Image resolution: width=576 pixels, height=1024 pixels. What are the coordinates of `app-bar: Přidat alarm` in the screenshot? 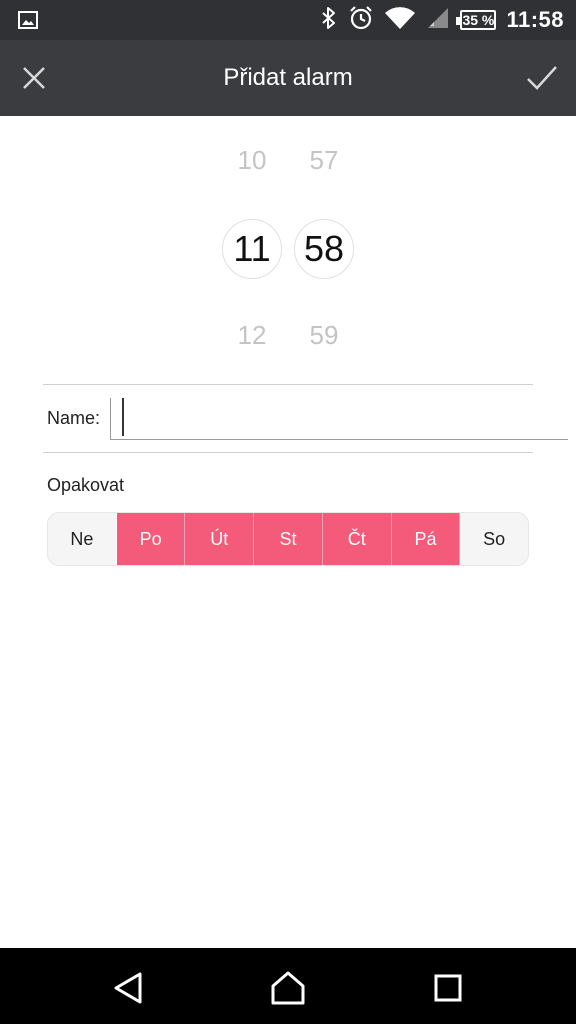 It's located at (288, 78).